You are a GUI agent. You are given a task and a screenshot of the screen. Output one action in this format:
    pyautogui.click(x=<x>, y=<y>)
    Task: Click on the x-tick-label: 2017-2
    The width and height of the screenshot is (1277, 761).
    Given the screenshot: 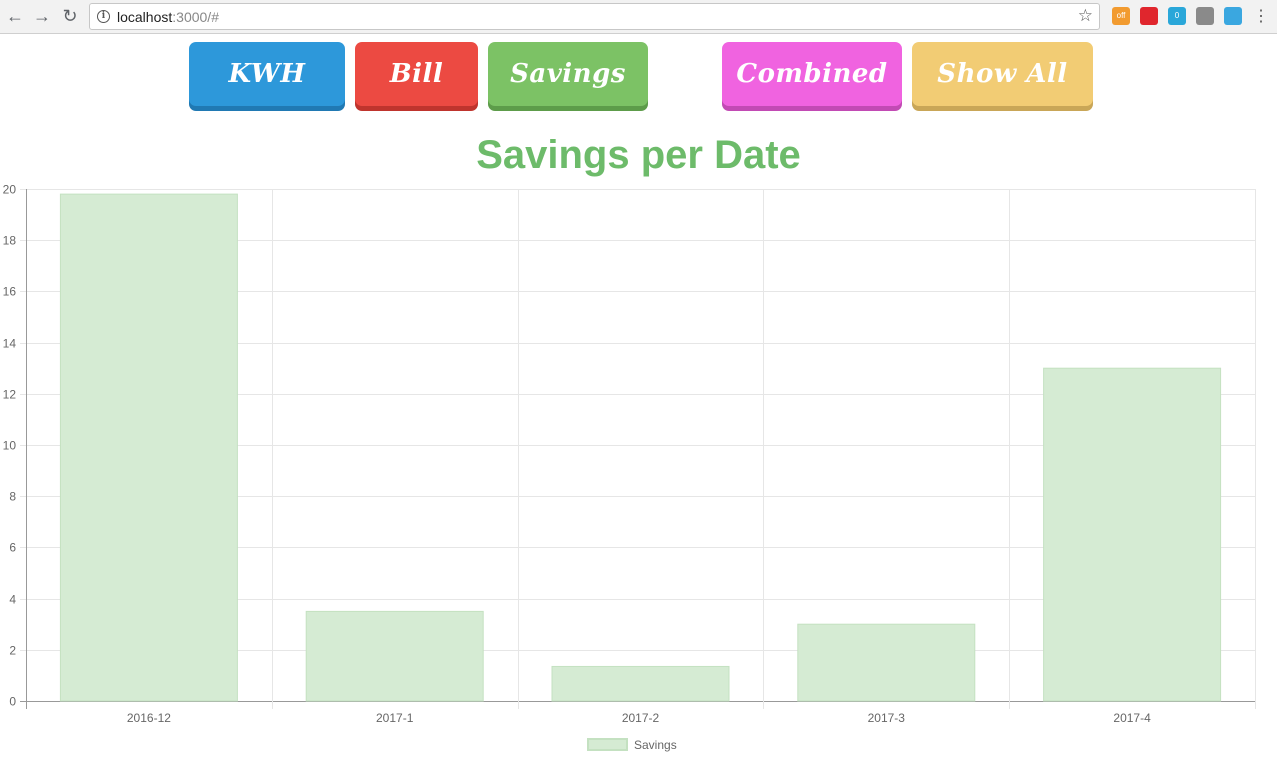 What is the action you would take?
    pyautogui.click(x=641, y=718)
    